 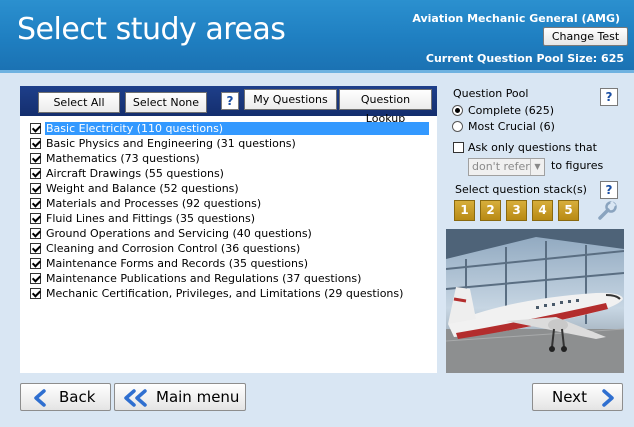 What do you see at coordinates (511, 126) in the screenshot?
I see `most-crucial-radio-label: Most Crucial (6)` at bounding box center [511, 126].